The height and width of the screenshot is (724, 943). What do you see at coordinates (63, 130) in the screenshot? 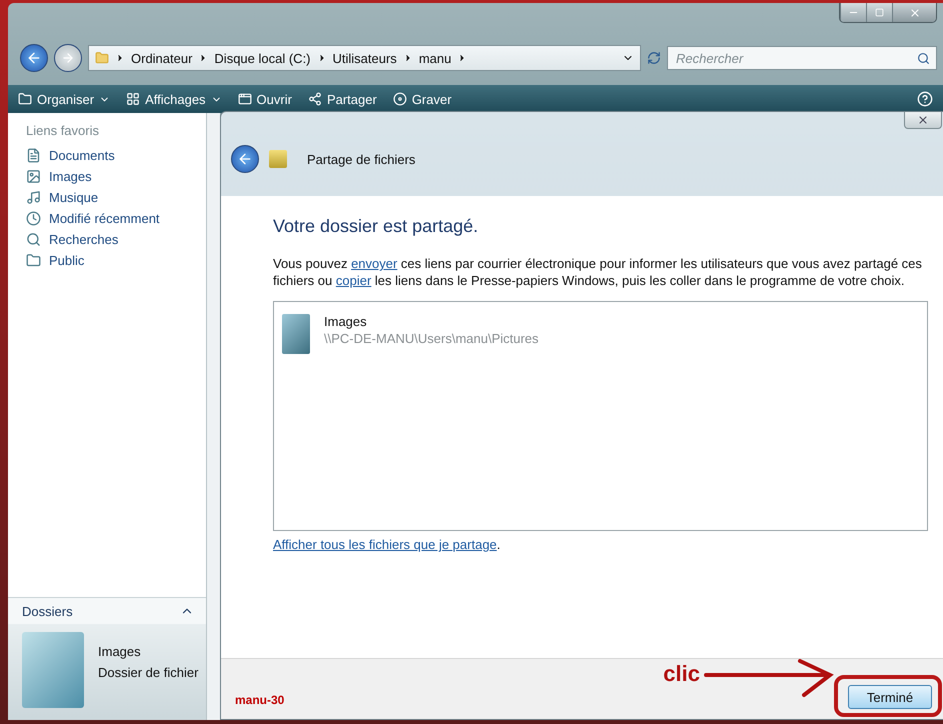
I see `sidebar-title: Liens favoris` at bounding box center [63, 130].